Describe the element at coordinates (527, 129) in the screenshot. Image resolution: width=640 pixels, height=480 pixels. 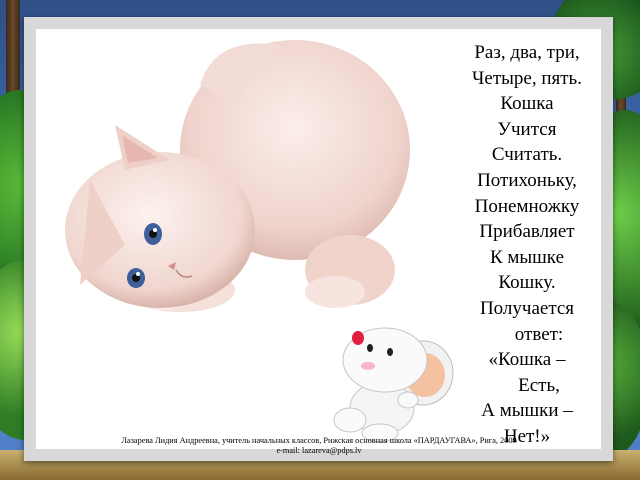
I see `poem-line-4: Учится` at that location.